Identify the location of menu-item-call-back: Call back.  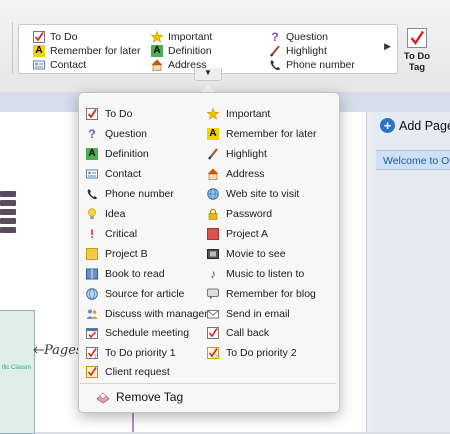
(238, 333).